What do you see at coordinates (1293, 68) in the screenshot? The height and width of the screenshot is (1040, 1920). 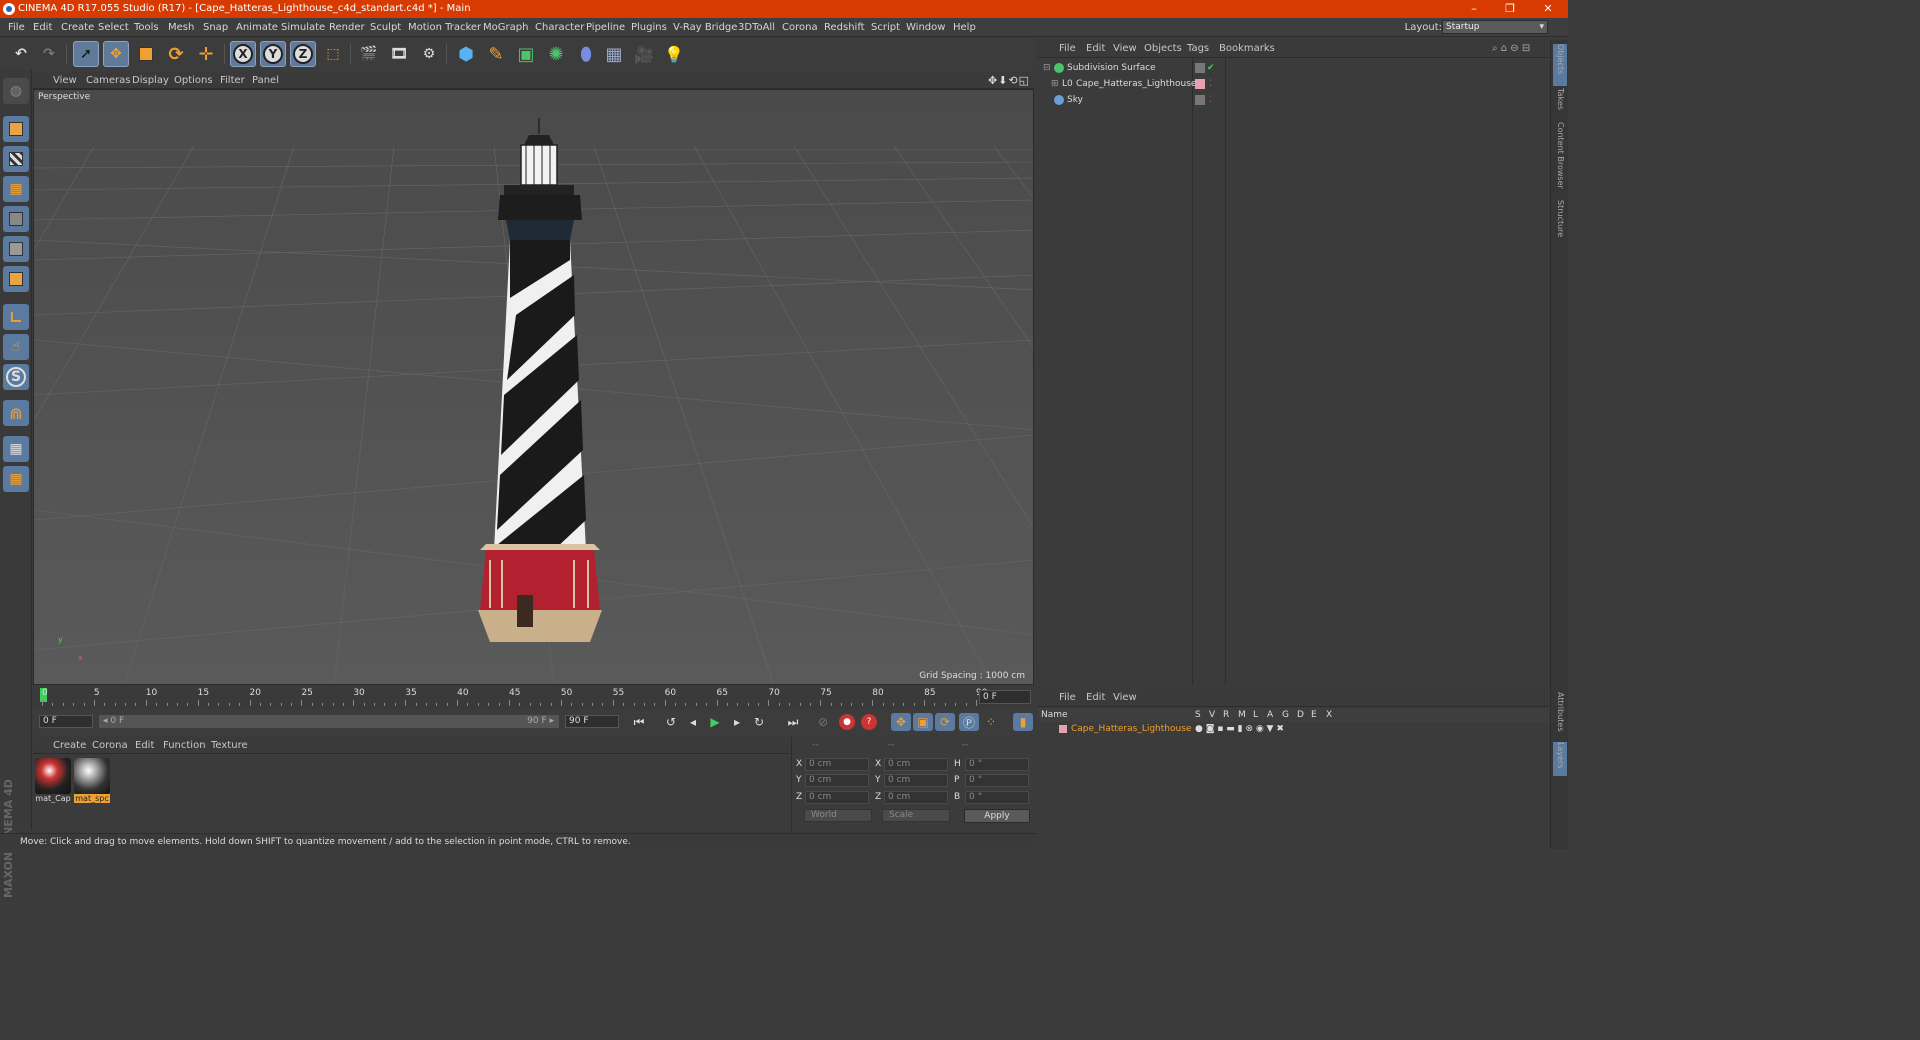 I see `object-row-subdivision-surface: ⊟ Subdivision Surface ✔` at bounding box center [1293, 68].